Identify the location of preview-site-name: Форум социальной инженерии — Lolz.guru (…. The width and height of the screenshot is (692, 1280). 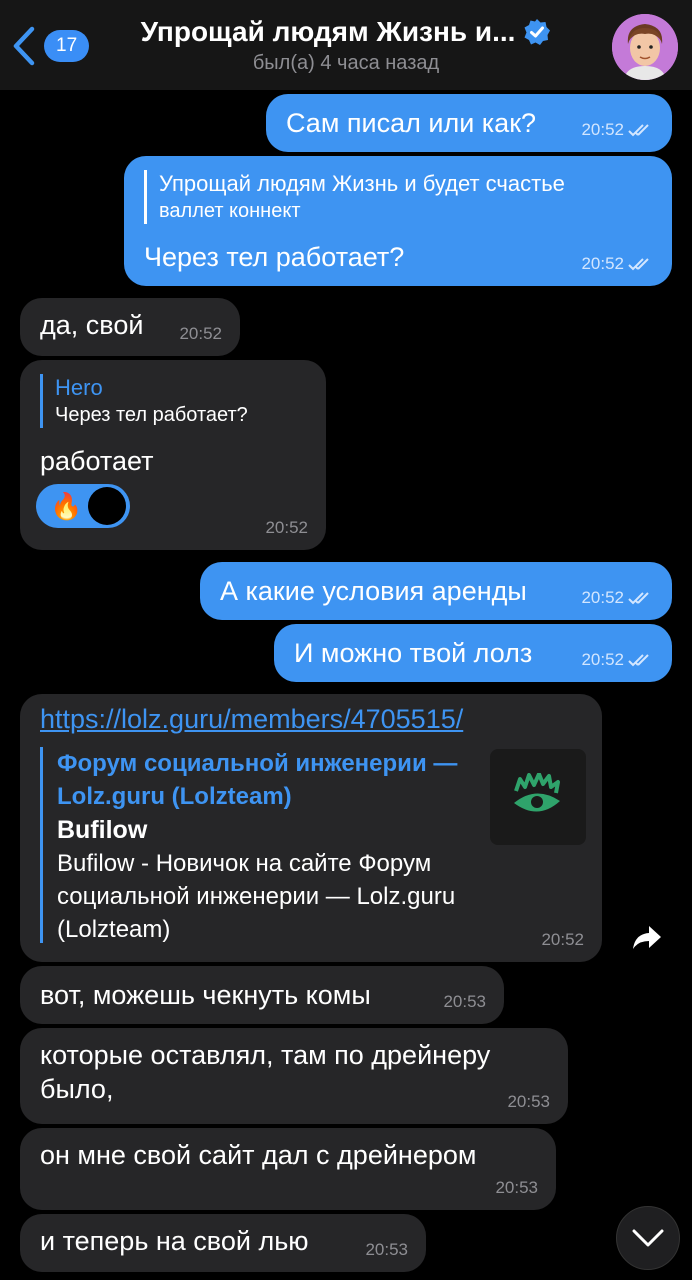
(257, 780).